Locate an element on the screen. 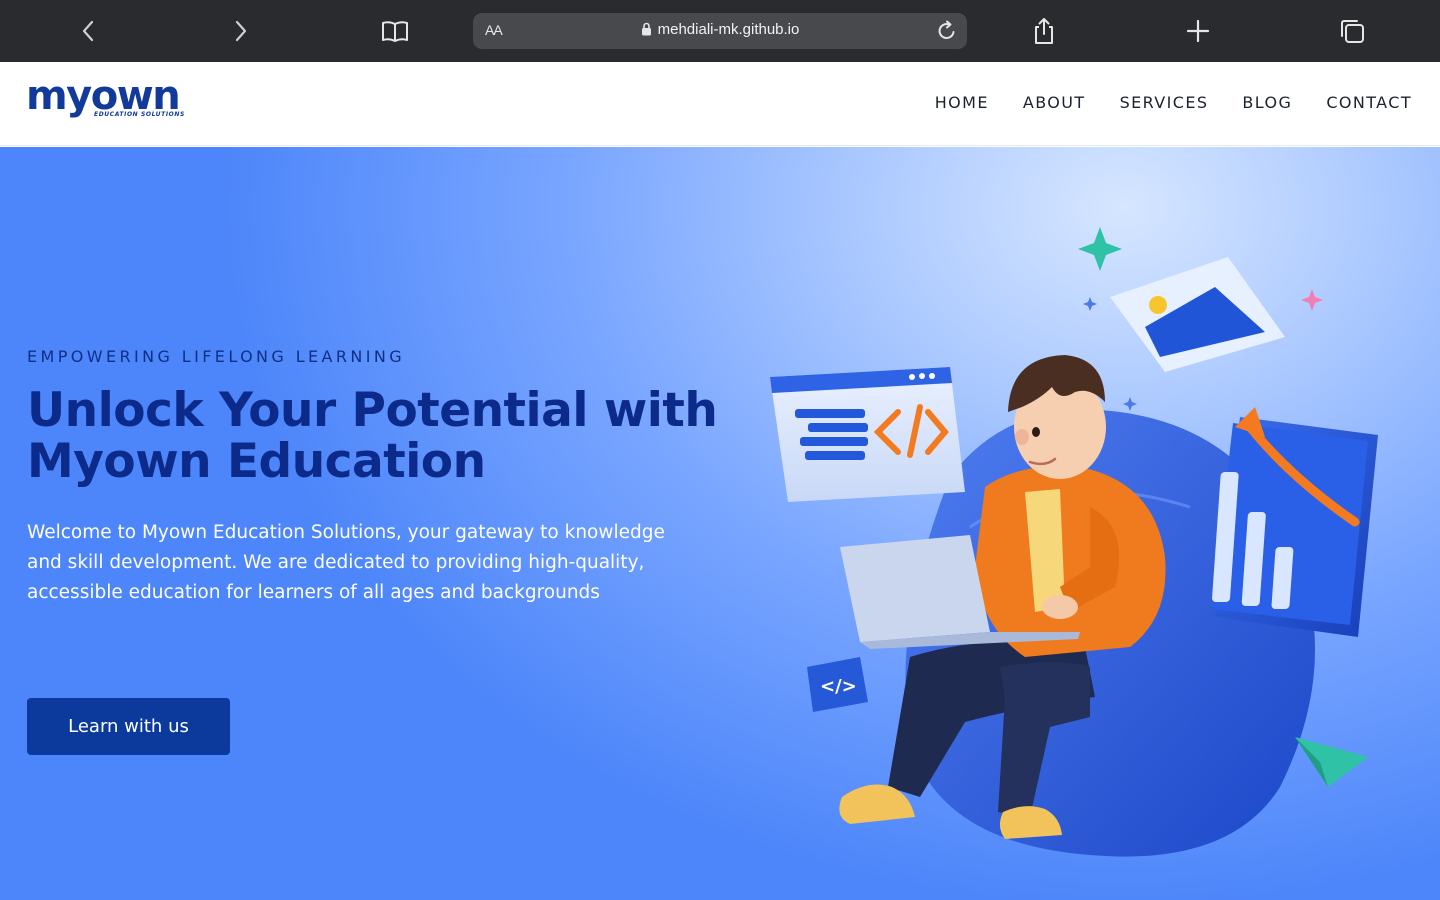  reload-icon is located at coordinates (947, 31).